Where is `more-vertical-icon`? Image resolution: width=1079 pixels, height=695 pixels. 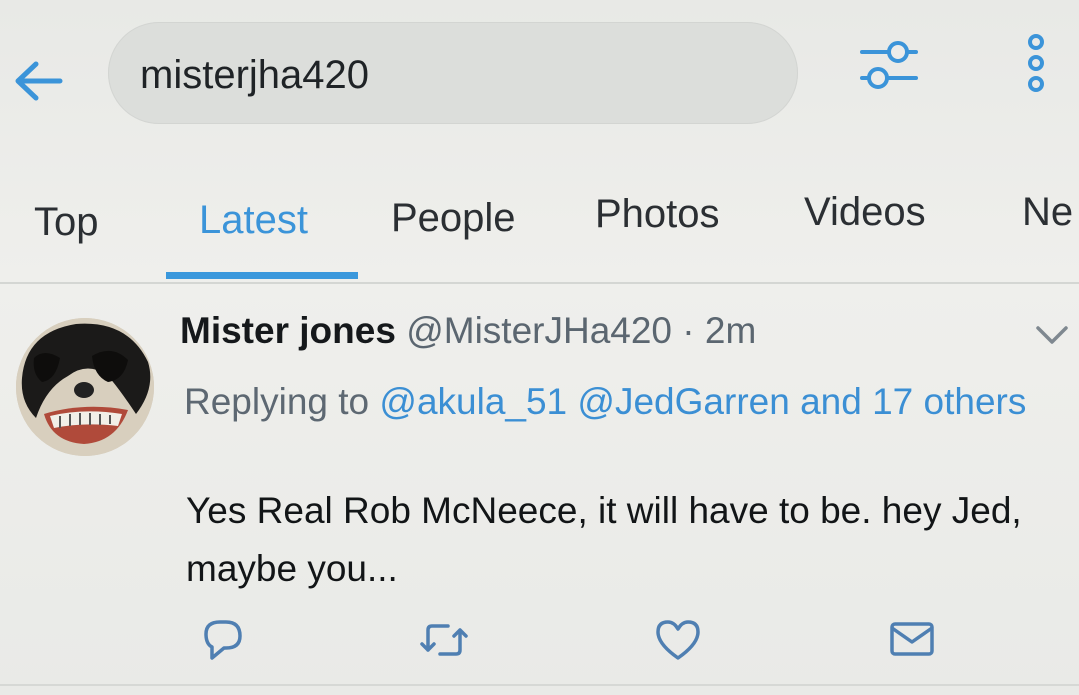 more-vertical-icon is located at coordinates (1036, 63).